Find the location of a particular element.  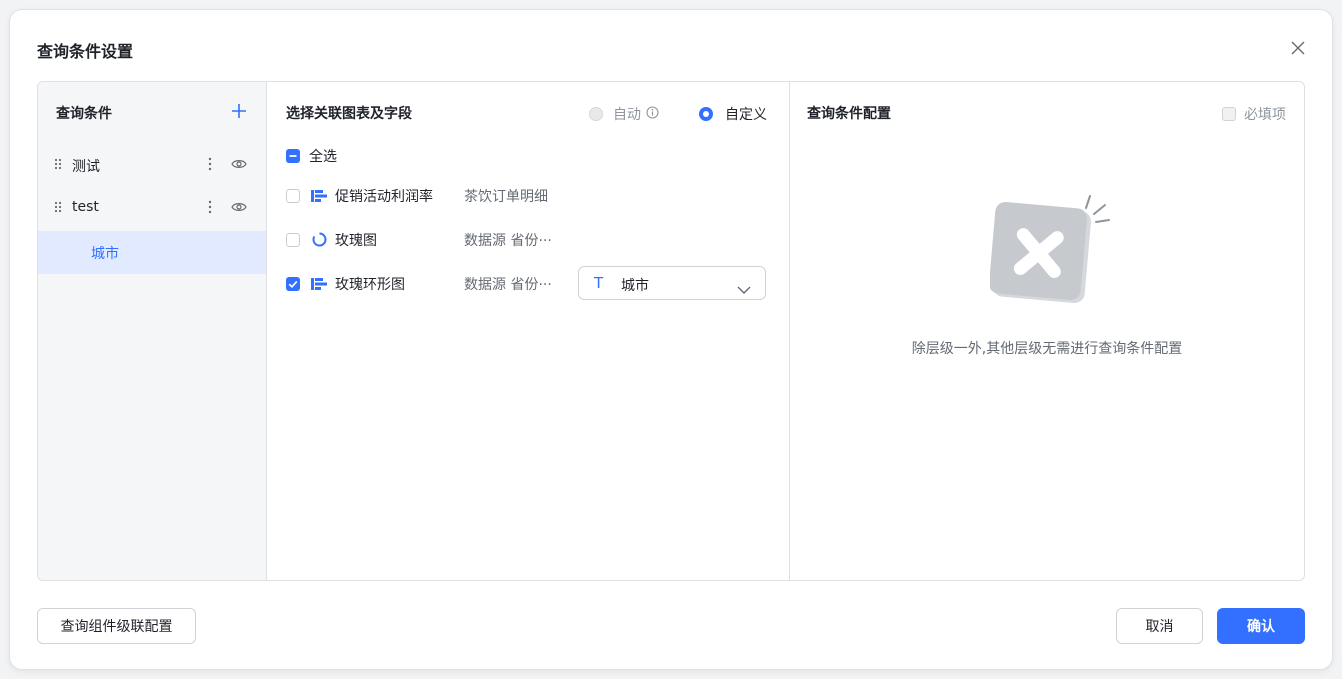

ring-chart-icon is located at coordinates (319, 241).